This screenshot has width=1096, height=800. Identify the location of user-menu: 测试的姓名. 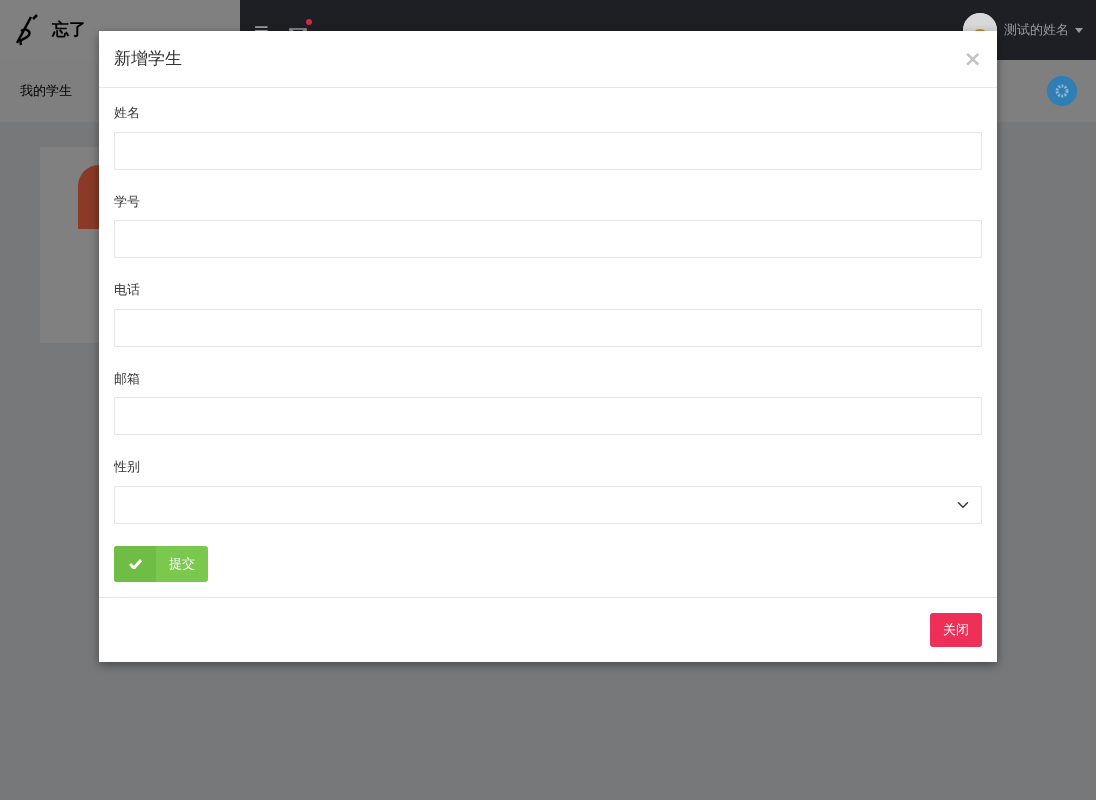
(1036, 30).